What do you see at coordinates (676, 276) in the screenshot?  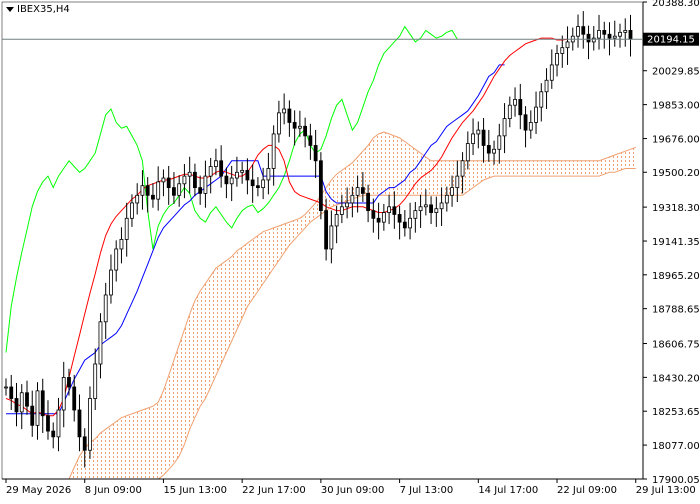 I see `y-tick-label: 18965.20` at bounding box center [676, 276].